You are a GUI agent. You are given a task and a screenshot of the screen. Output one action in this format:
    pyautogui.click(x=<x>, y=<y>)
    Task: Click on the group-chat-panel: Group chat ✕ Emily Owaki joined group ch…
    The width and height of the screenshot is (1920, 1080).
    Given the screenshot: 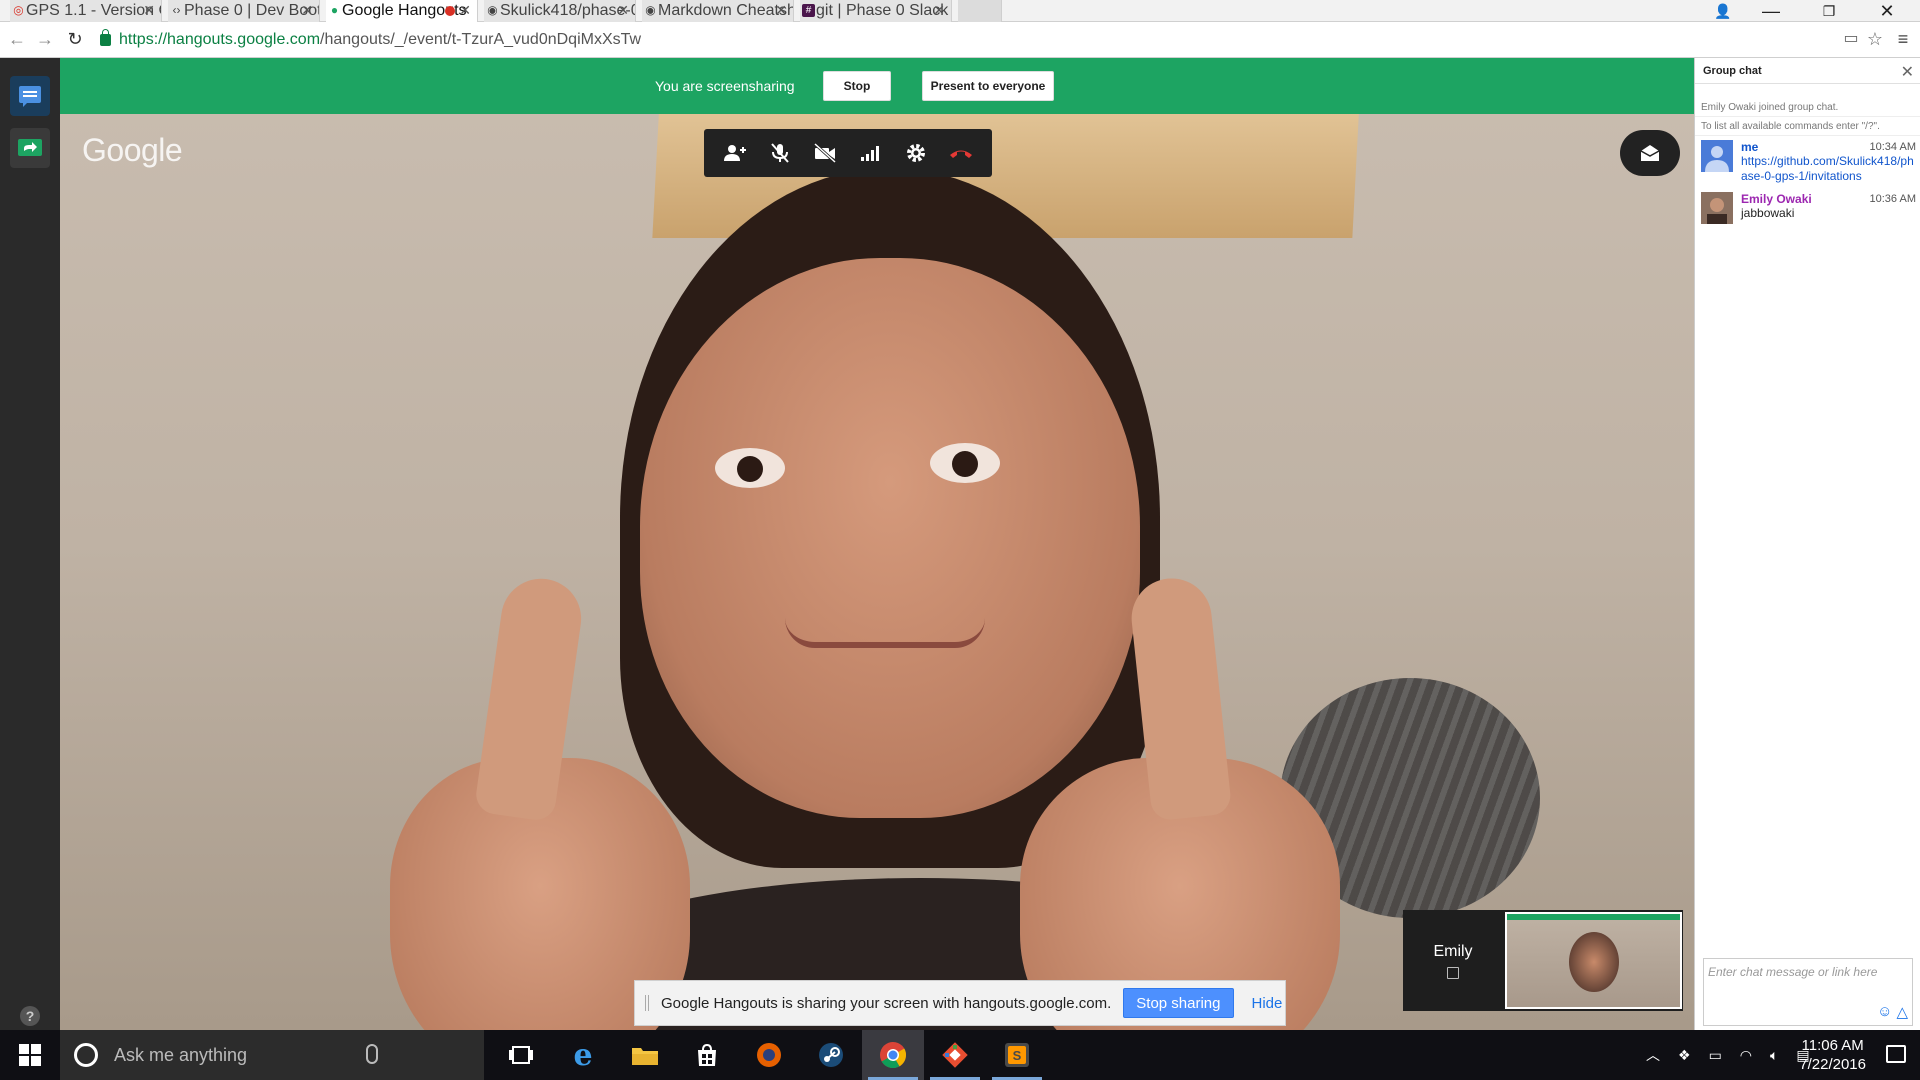 What is the action you would take?
    pyautogui.click(x=1807, y=544)
    